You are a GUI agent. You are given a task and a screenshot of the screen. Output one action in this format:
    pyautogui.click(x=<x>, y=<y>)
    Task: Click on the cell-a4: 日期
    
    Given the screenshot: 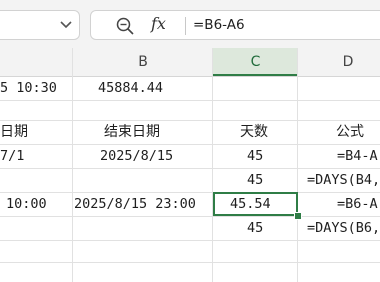 What is the action you would take?
    pyautogui.click(x=14, y=132)
    